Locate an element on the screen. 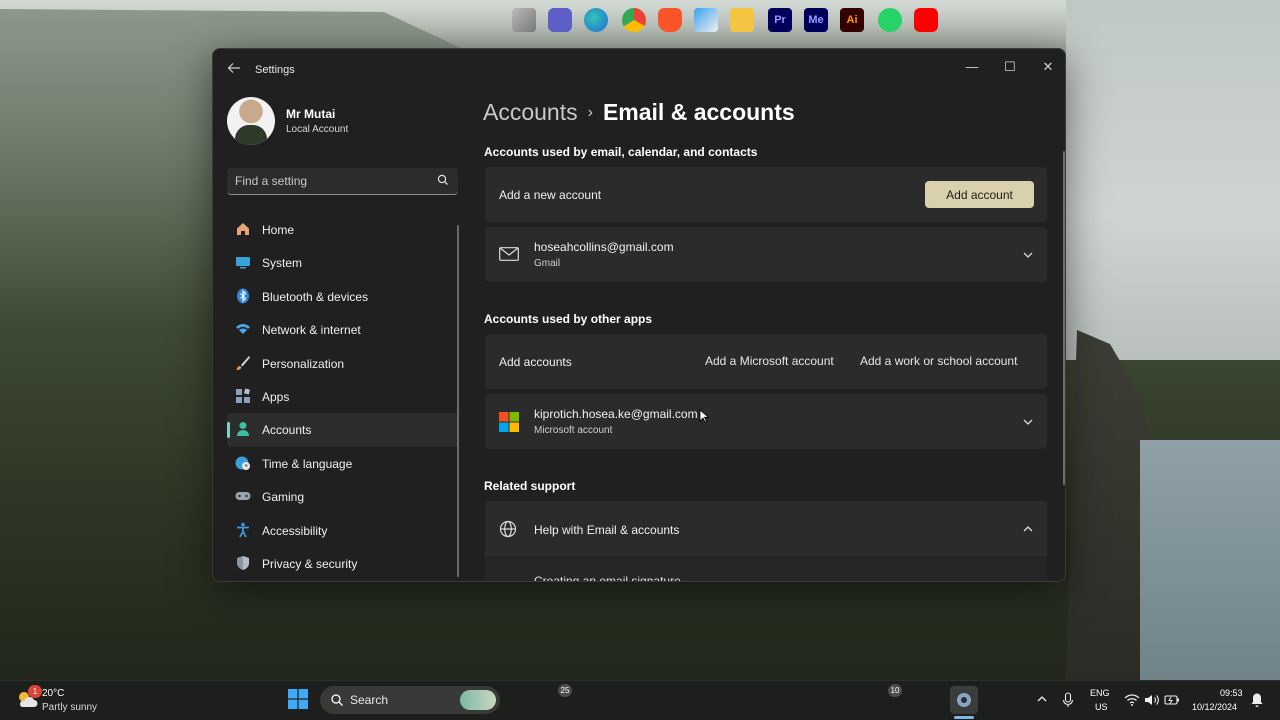 The image size is (1280, 720). teams-icon is located at coordinates (560, 20).